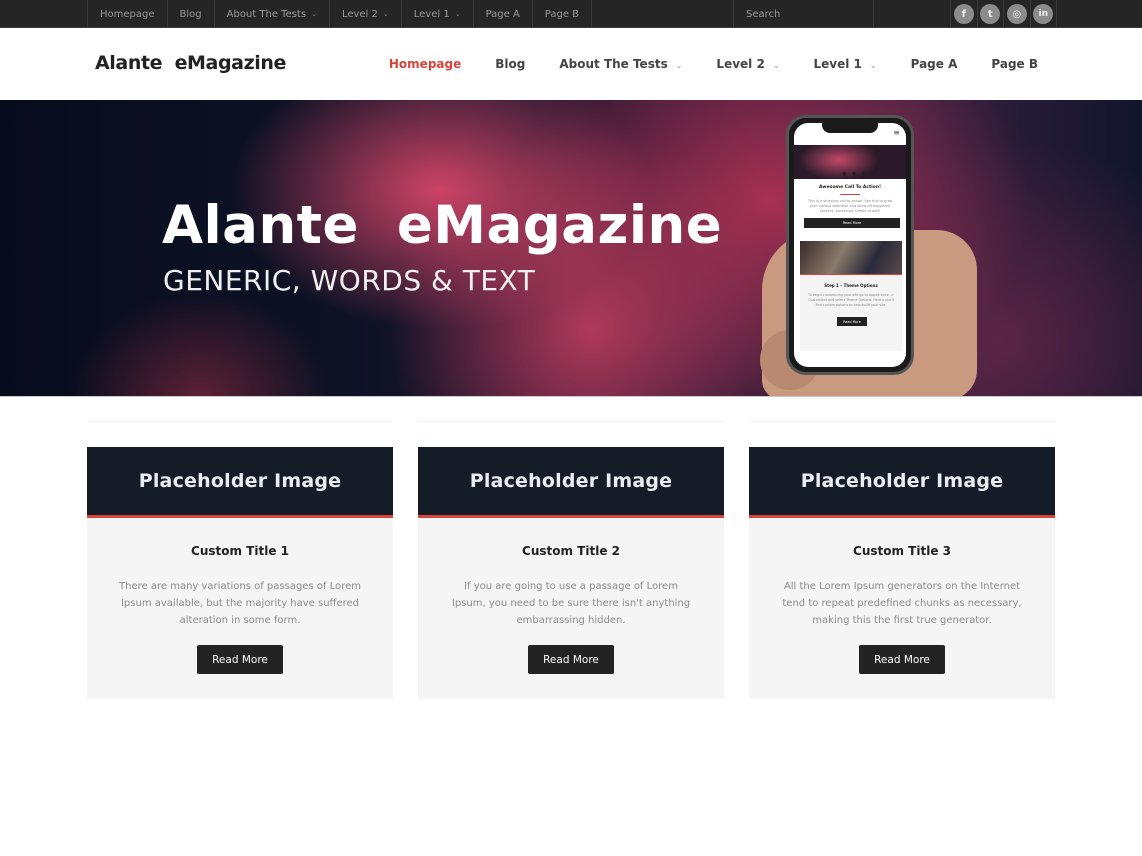  What do you see at coordinates (349, 280) in the screenshot?
I see `hero-subtitle: GENERIC, WORDS & TEXT` at bounding box center [349, 280].